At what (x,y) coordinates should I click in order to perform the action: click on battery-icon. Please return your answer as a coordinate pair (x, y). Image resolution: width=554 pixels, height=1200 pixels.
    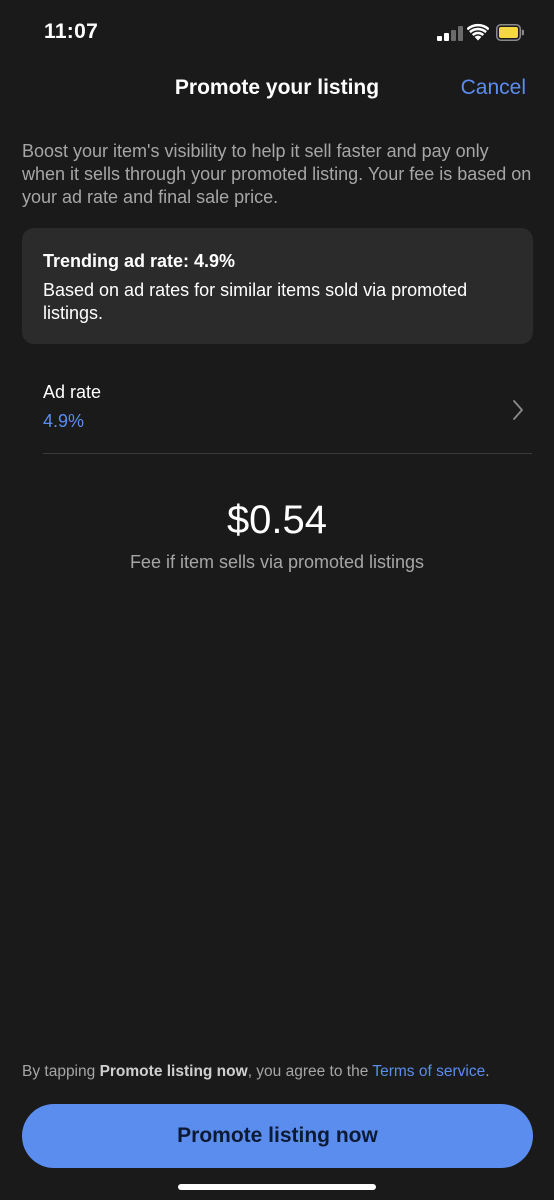
    Looking at the image, I should click on (510, 32).